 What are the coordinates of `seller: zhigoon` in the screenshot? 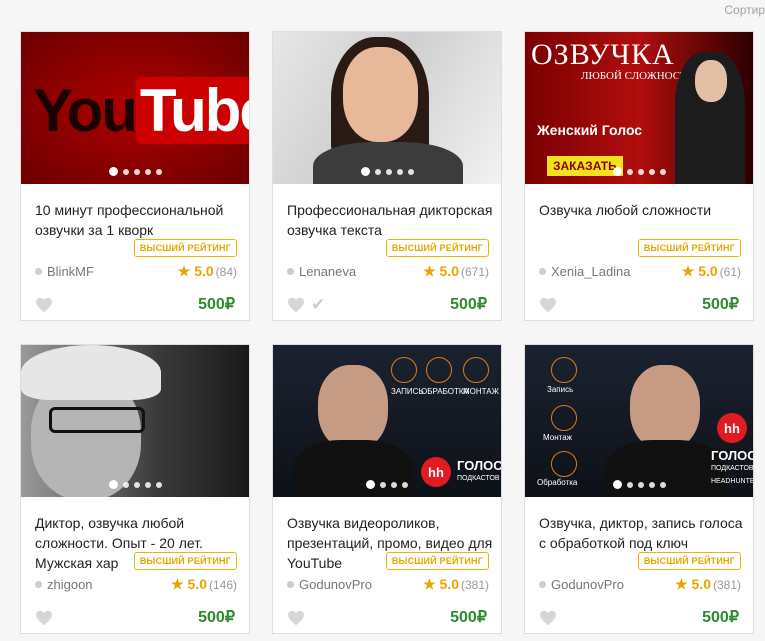 It's located at (64, 584).